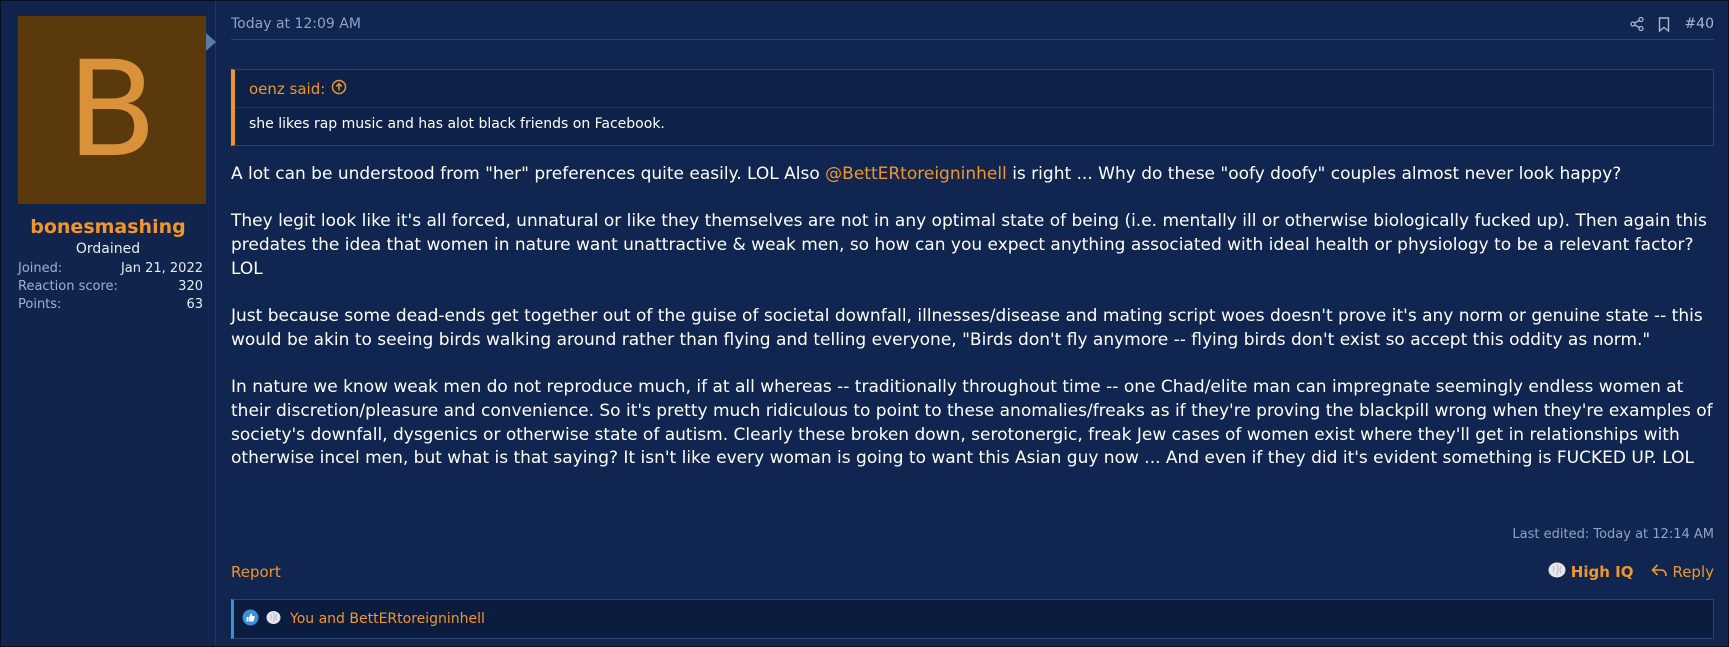 This screenshot has height=647, width=1729. What do you see at coordinates (1602, 572) in the screenshot?
I see `high-iq-label: High IQ` at bounding box center [1602, 572].